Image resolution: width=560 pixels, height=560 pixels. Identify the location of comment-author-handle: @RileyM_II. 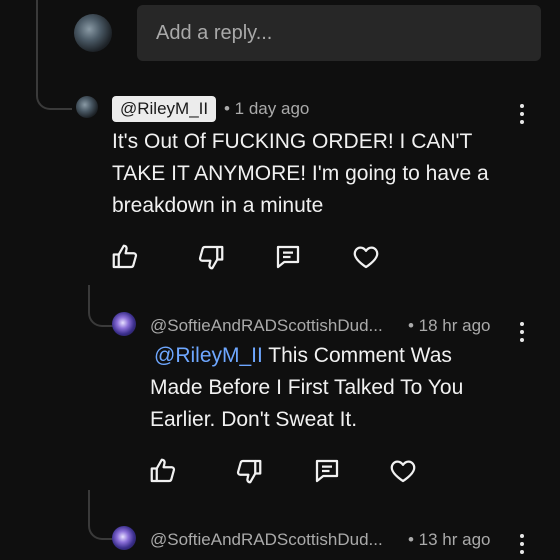
(164, 109).